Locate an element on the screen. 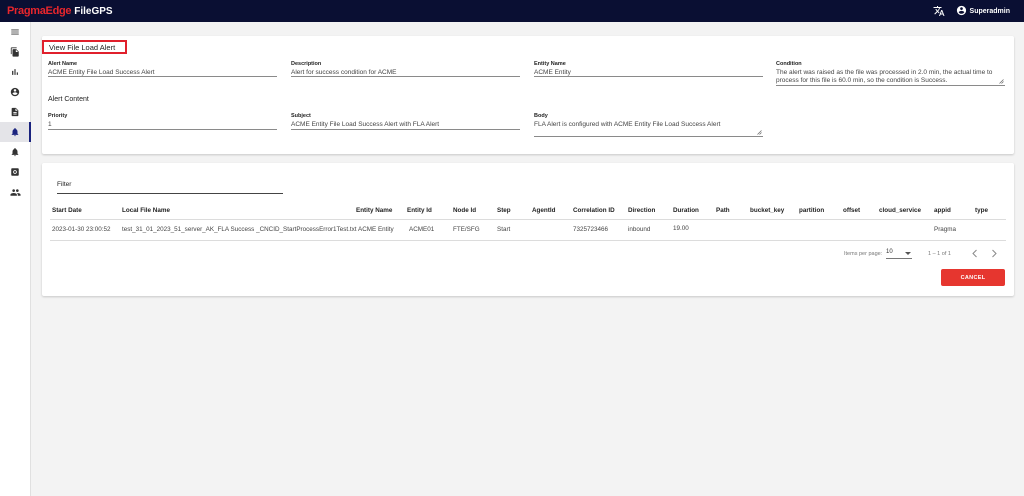 This screenshot has height=496, width=1024. description-label: Description is located at coordinates (306, 64).